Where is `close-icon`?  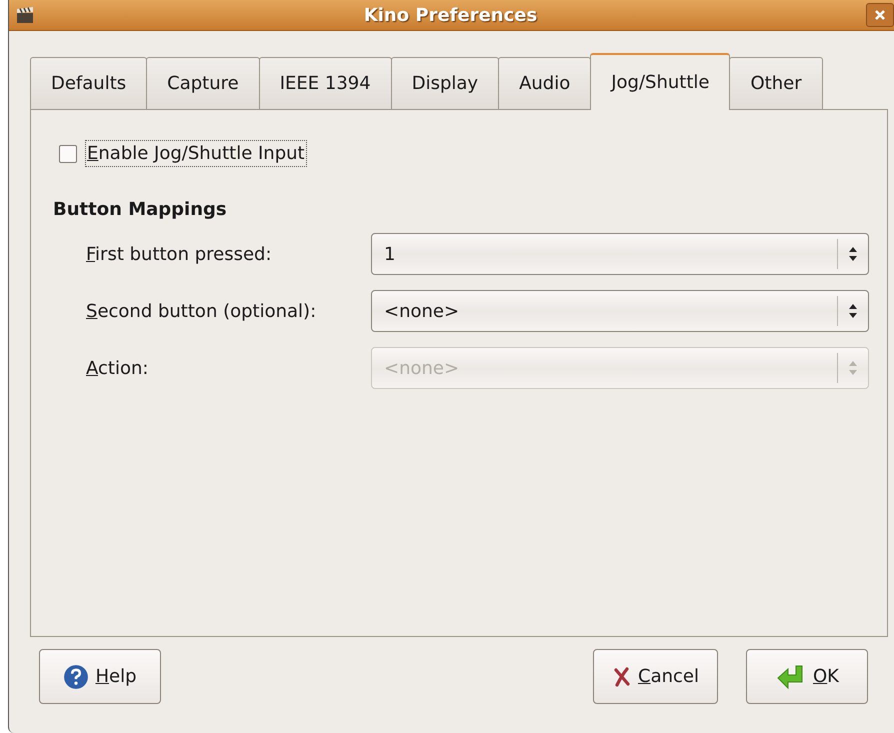 close-icon is located at coordinates (880, 15).